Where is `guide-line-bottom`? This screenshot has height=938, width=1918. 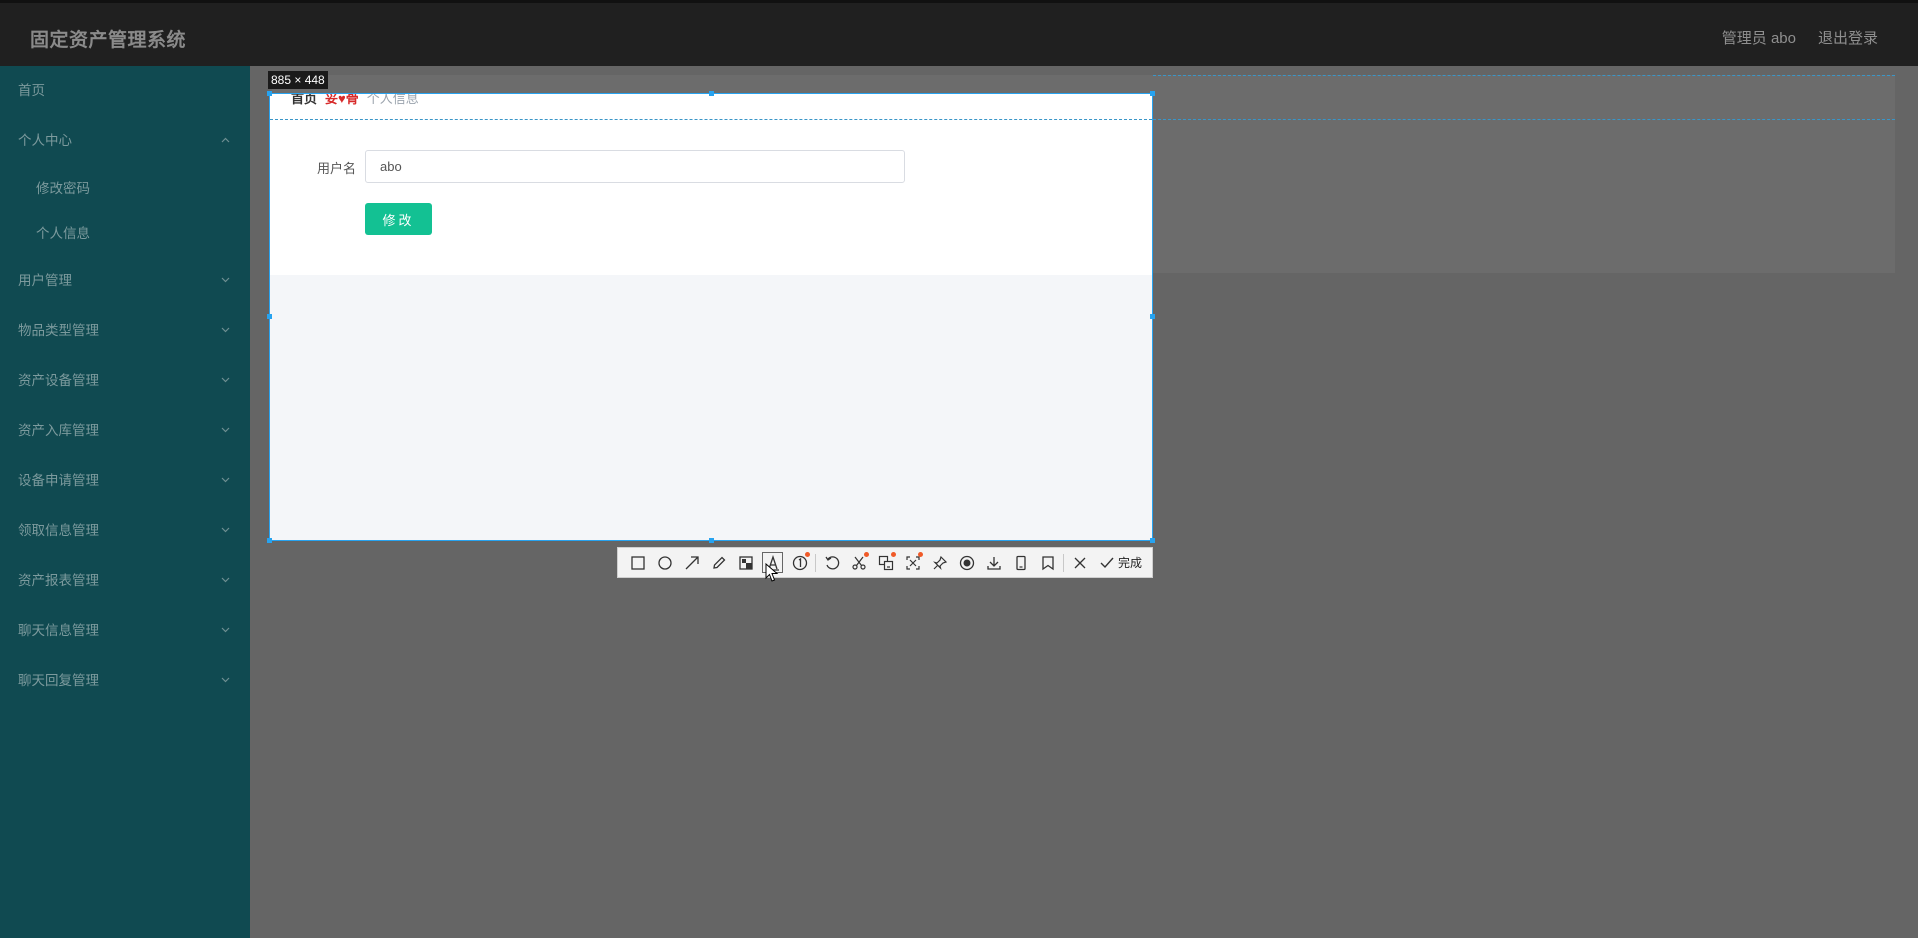
guide-line-bottom is located at coordinates (1524, 119).